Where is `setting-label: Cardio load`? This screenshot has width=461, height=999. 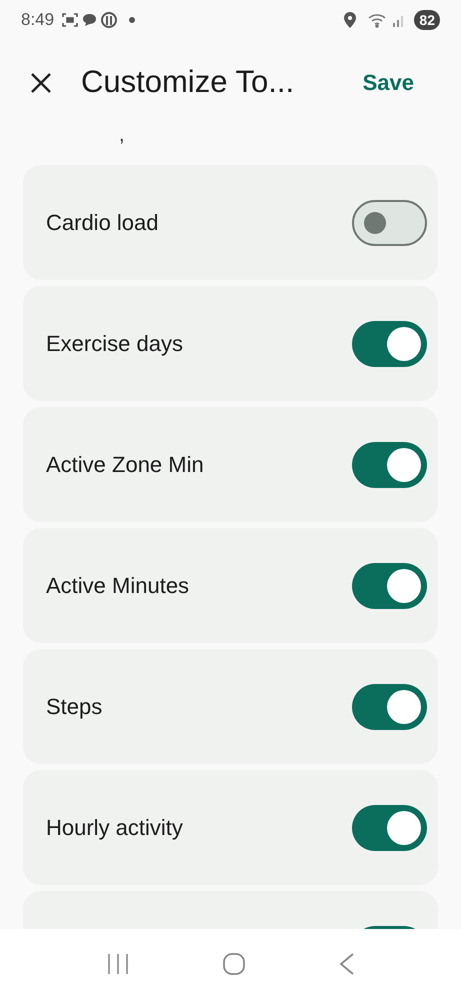 setting-label: Cardio load is located at coordinates (102, 223).